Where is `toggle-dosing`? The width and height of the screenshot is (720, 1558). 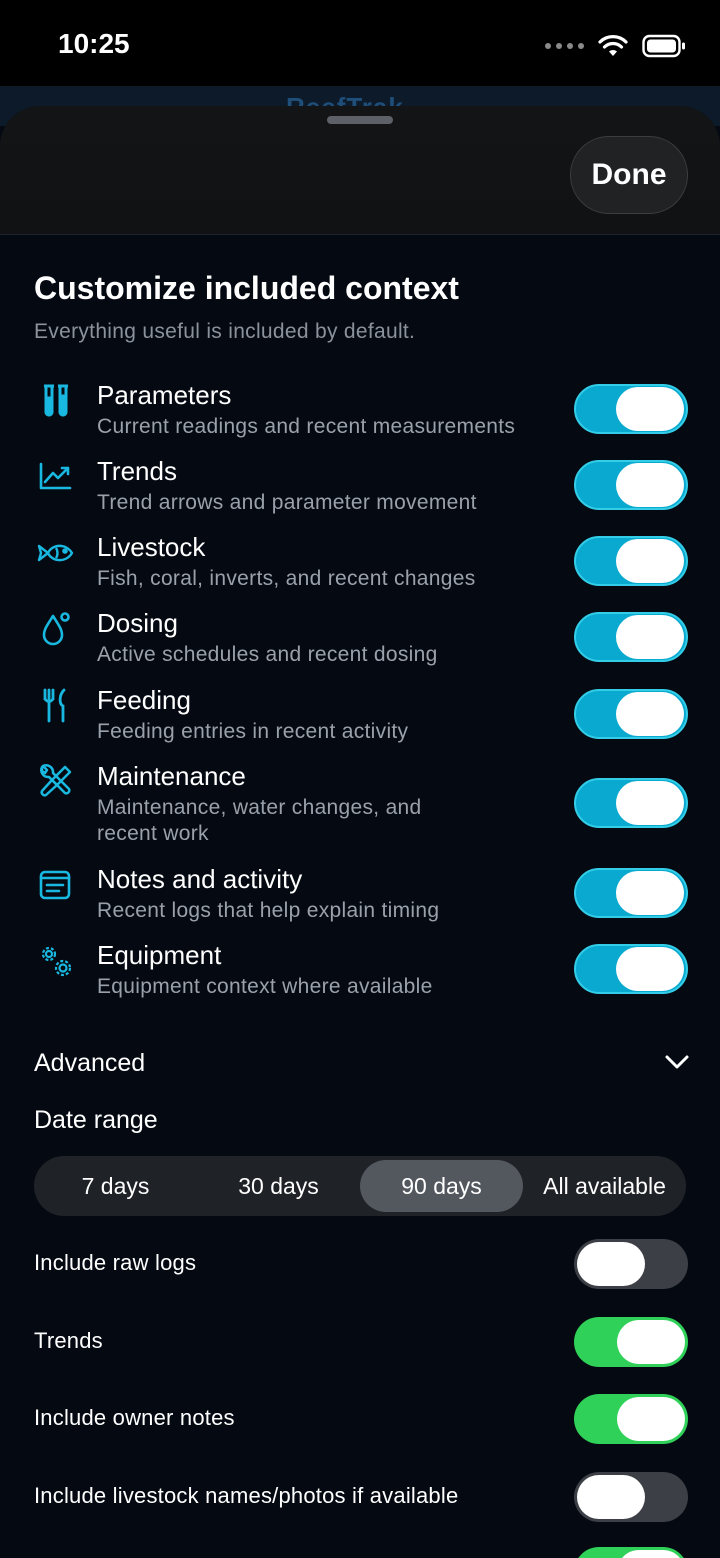 toggle-dosing is located at coordinates (631, 637).